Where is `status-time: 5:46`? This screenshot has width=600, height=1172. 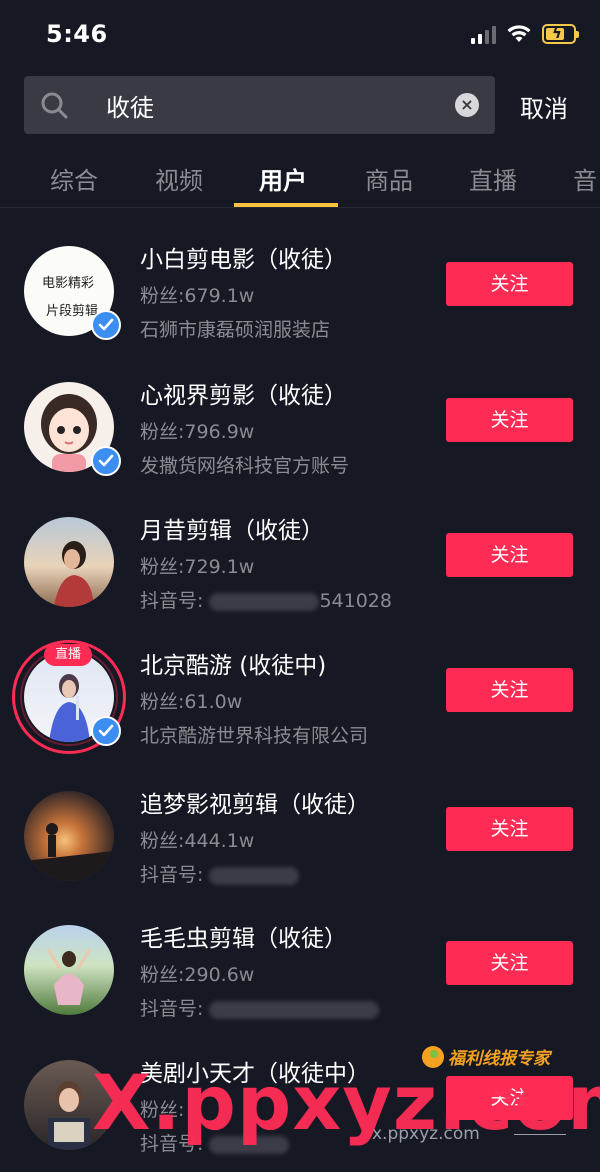 status-time: 5:46 is located at coordinates (77, 34).